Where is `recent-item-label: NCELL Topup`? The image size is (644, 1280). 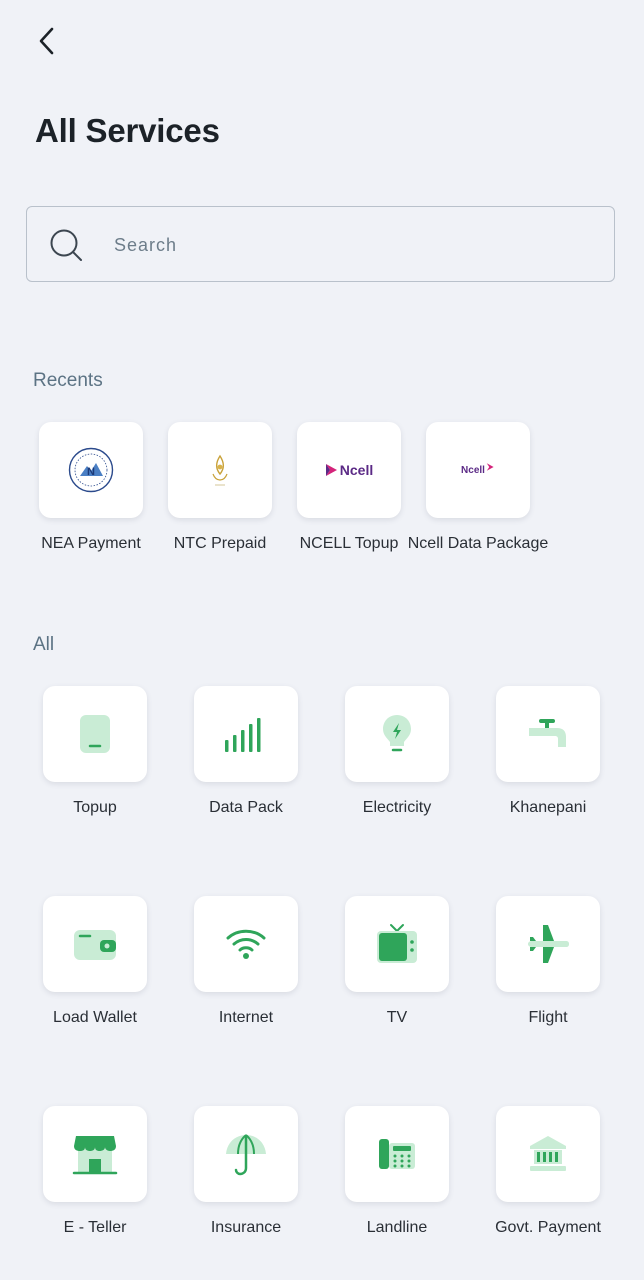
recent-item-label: NCELL Topup is located at coordinates (349, 543).